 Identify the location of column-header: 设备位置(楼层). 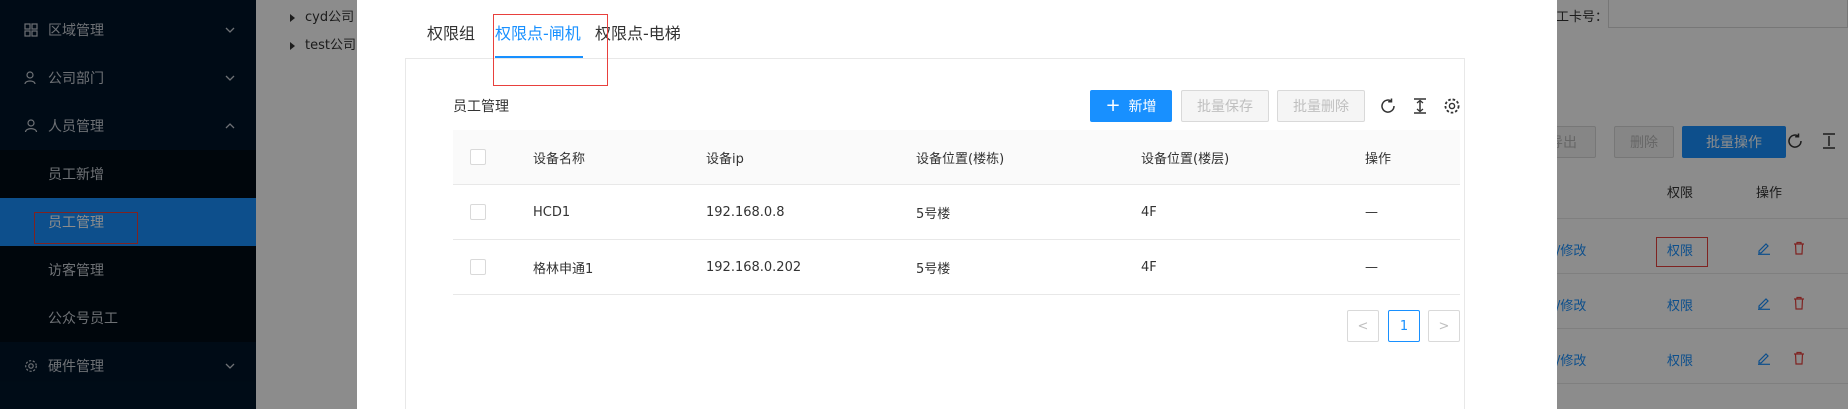
(1185, 159).